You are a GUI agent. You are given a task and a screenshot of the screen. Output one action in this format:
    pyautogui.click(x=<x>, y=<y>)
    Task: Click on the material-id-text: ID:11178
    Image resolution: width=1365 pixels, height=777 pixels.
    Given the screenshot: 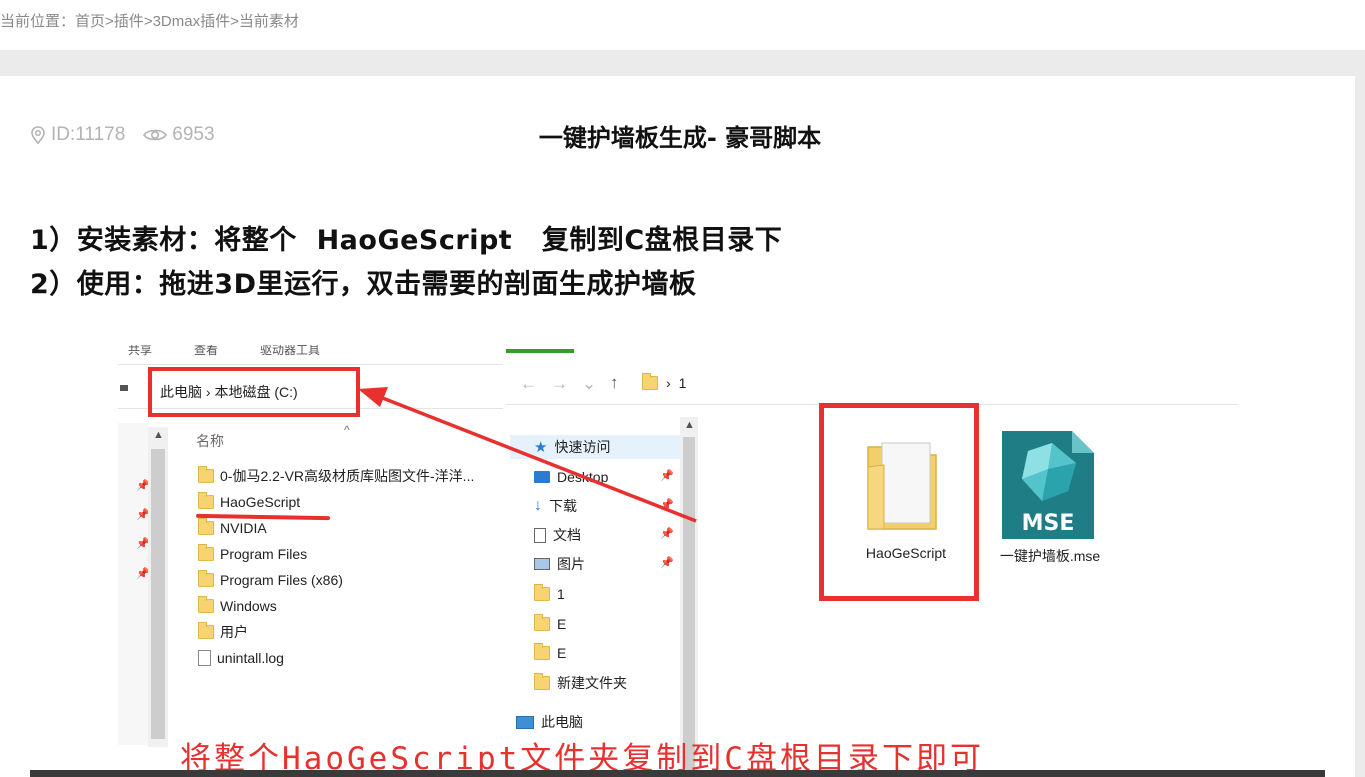 What is the action you would take?
    pyautogui.click(x=88, y=134)
    